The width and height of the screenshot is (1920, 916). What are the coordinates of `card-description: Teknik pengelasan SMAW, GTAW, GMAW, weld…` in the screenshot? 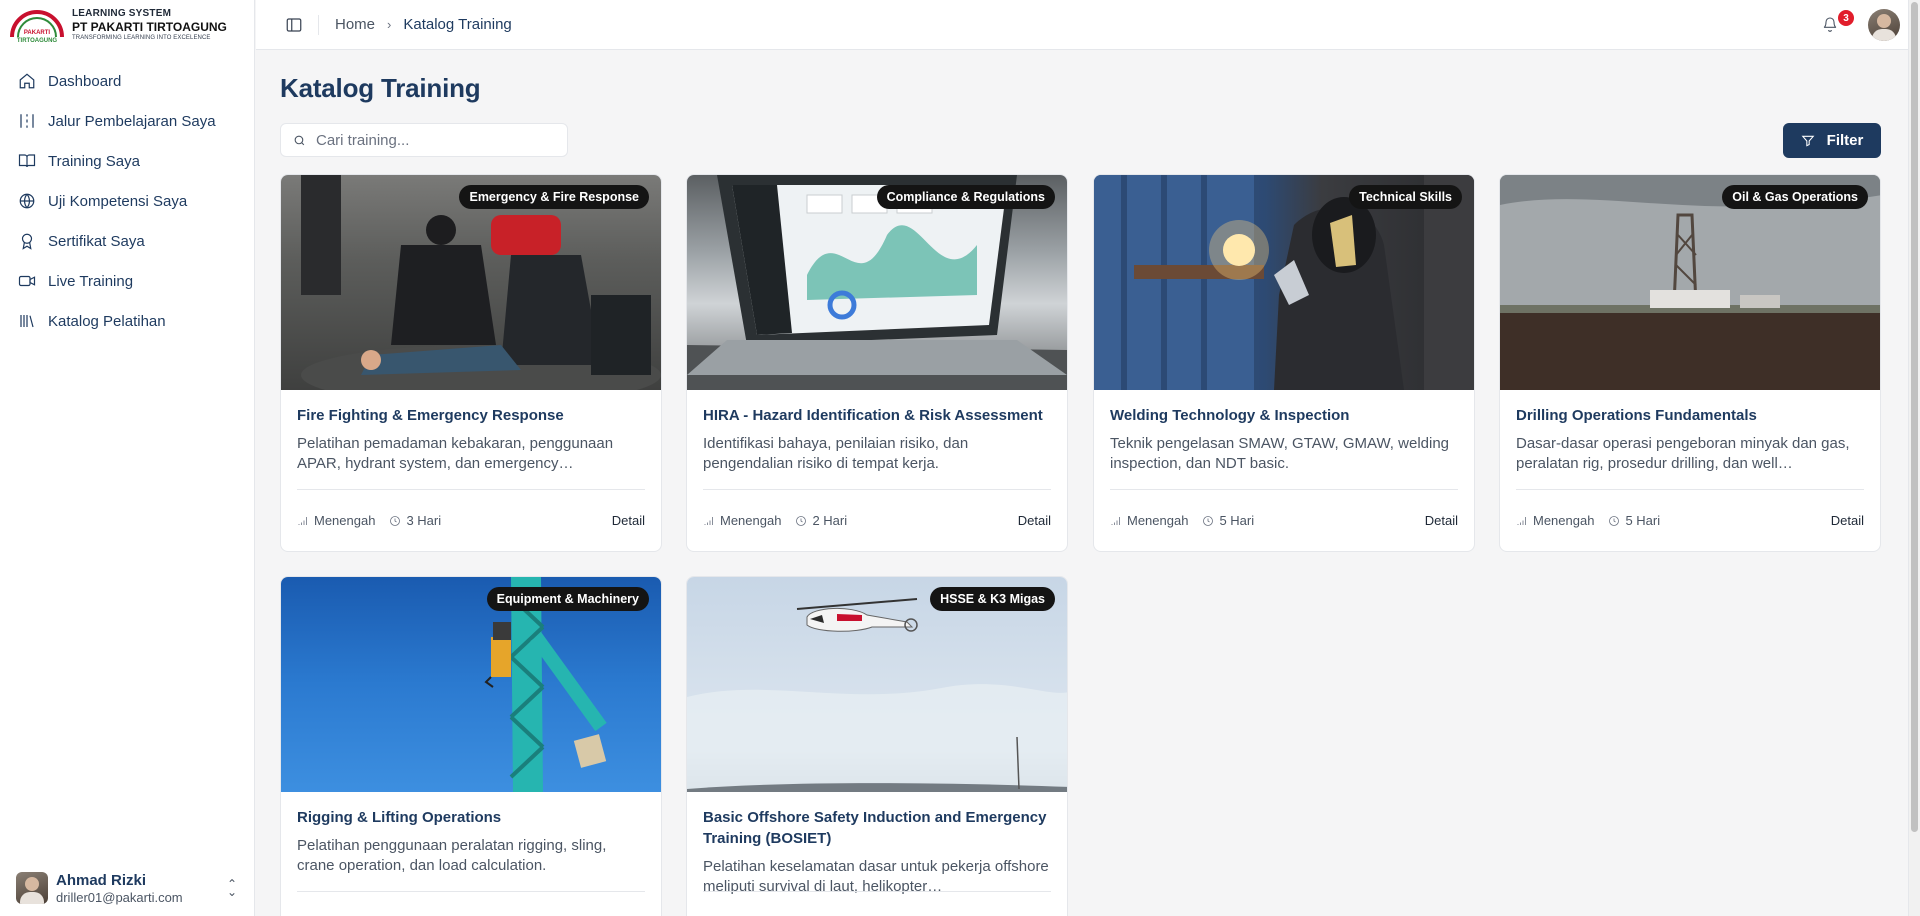 It's located at (1280, 453).